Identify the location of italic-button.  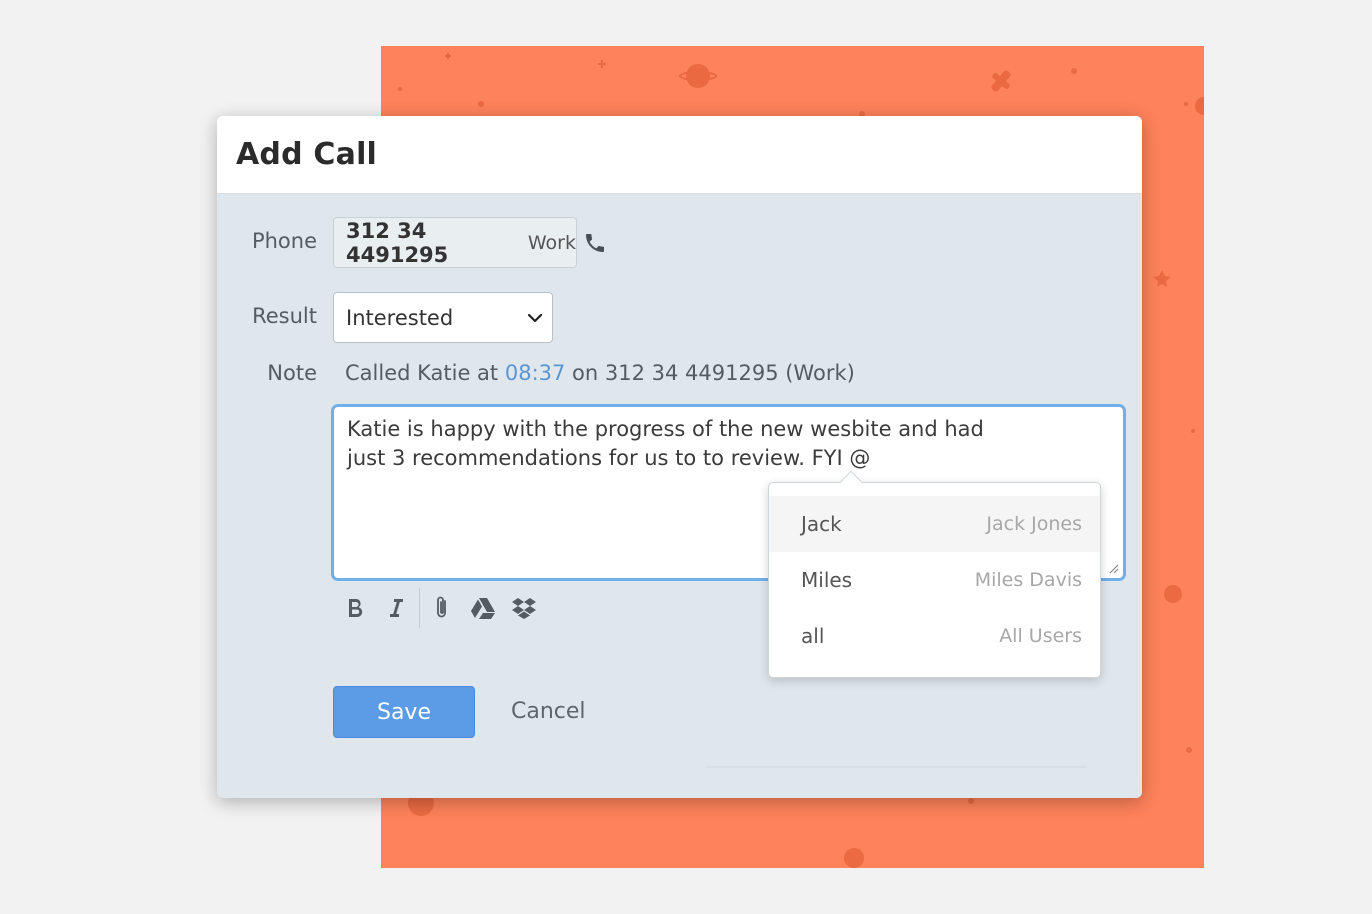
(396, 608).